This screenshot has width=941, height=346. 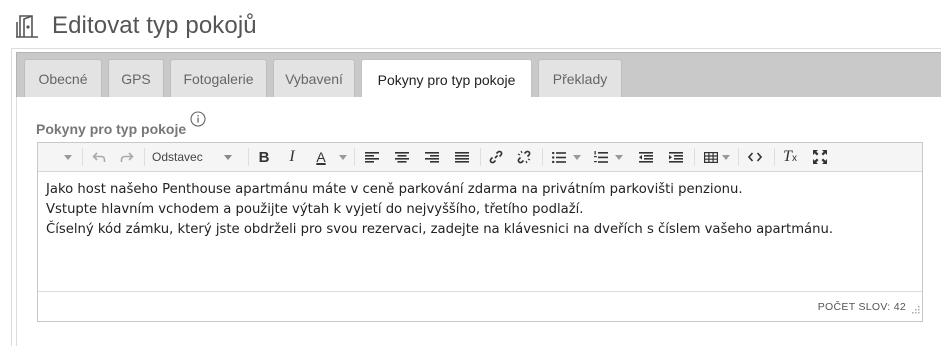 What do you see at coordinates (726, 157) in the screenshot?
I see `table-caret-icon` at bounding box center [726, 157].